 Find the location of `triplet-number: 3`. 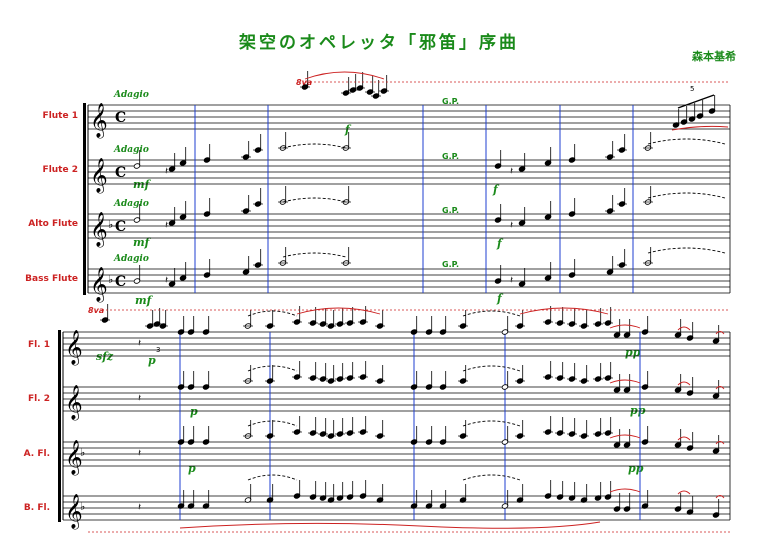

triplet-number: 3 is located at coordinates (158, 350).